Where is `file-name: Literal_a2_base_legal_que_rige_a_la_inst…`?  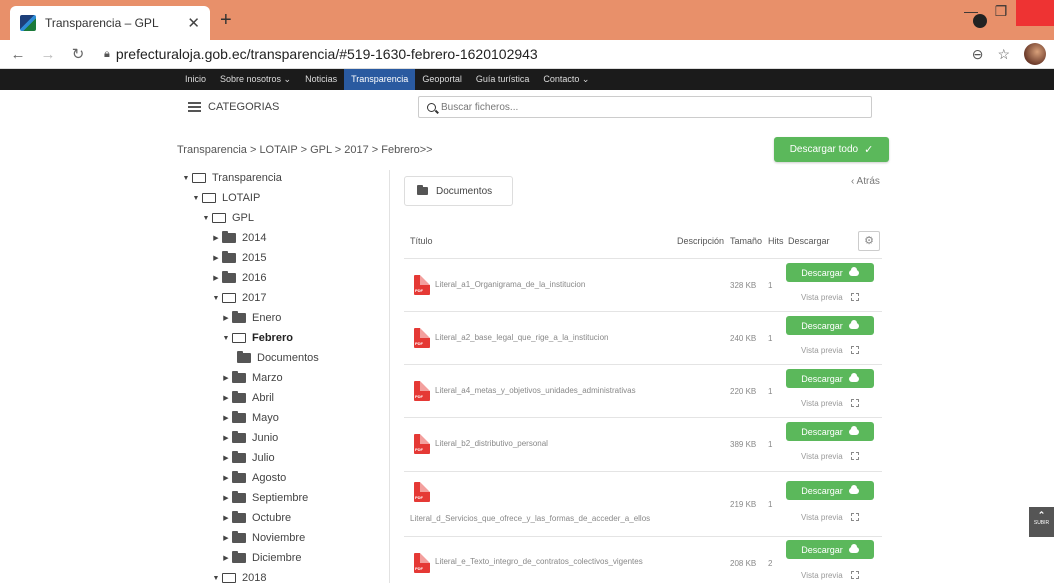
file-name: Literal_a2_base_legal_que_rige_a_la_inst… is located at coordinates (521, 337).